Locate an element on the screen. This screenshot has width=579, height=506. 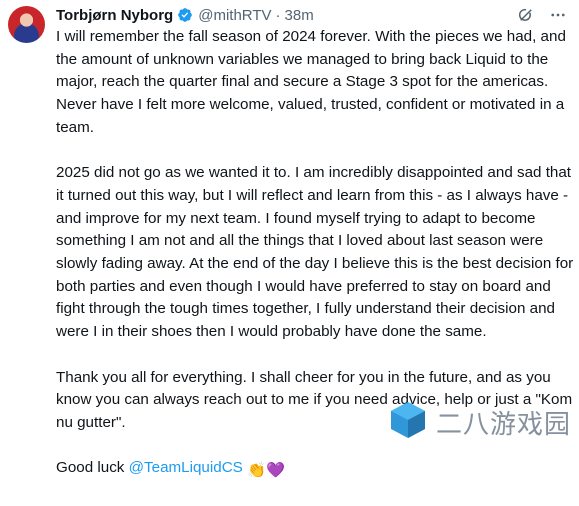
grok-icon is located at coordinates (526, 15).